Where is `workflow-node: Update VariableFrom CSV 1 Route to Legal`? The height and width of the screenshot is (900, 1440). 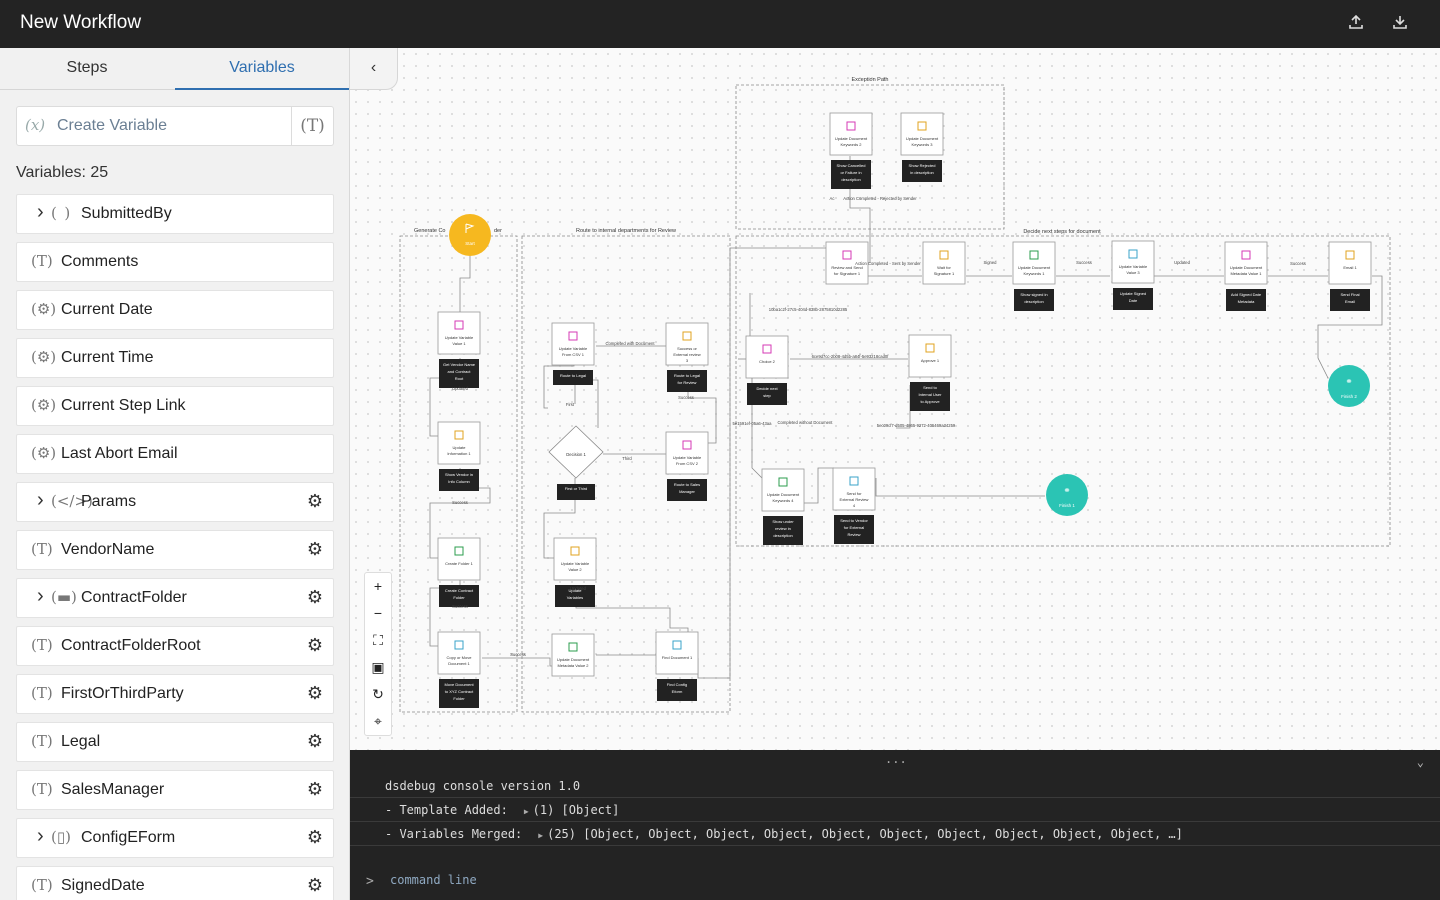 workflow-node: Update VariableFrom CSV 1 Route to Legal is located at coordinates (573, 353).